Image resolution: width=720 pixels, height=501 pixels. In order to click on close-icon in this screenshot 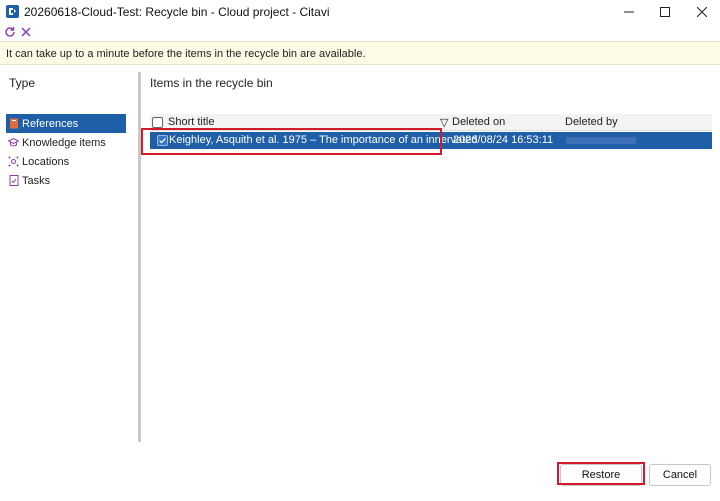, I will do `click(26, 32)`.